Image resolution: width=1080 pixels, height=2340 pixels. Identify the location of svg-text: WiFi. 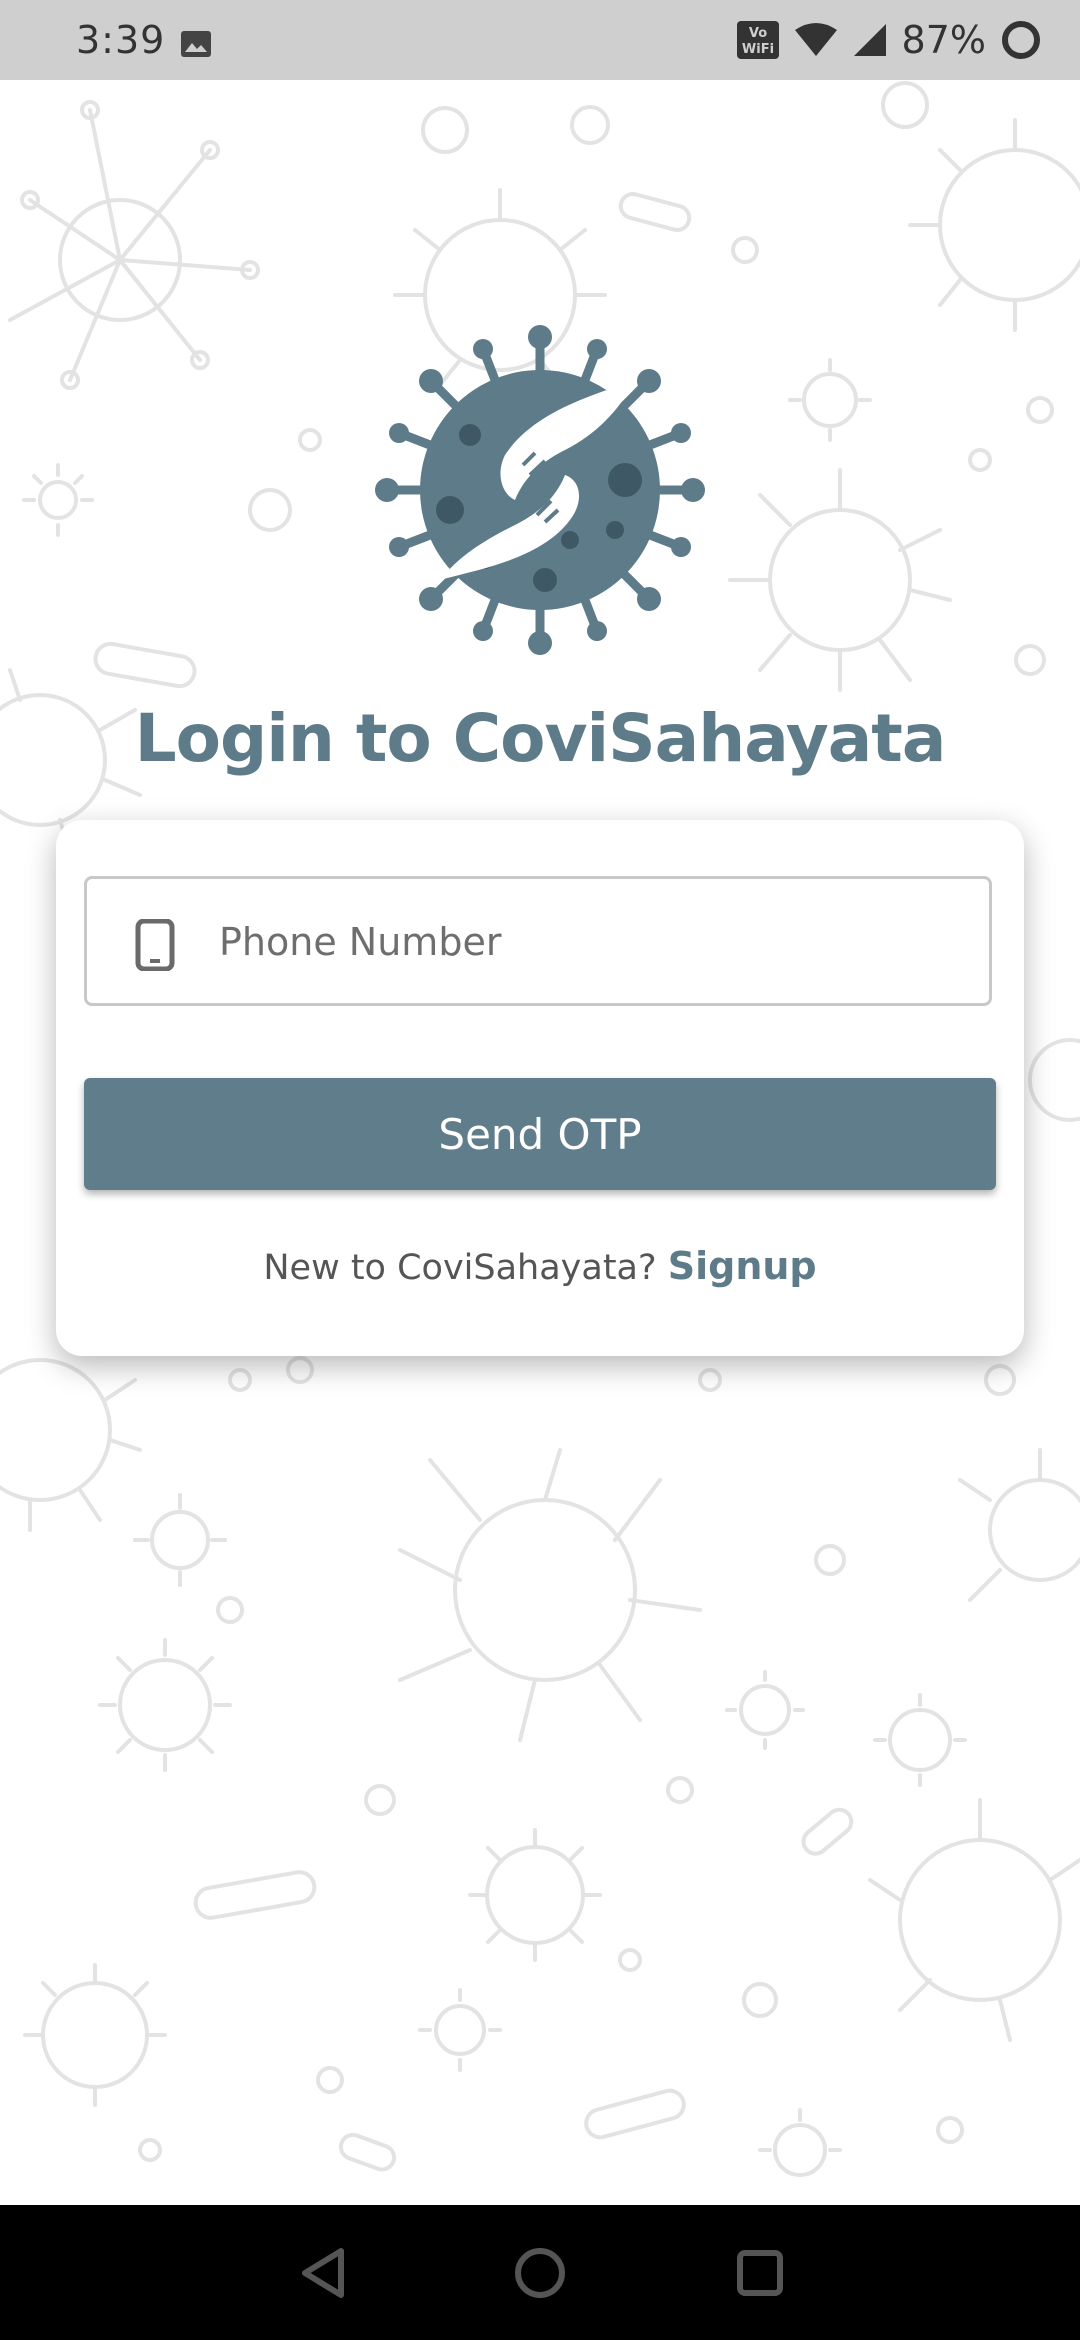
(757, 49).